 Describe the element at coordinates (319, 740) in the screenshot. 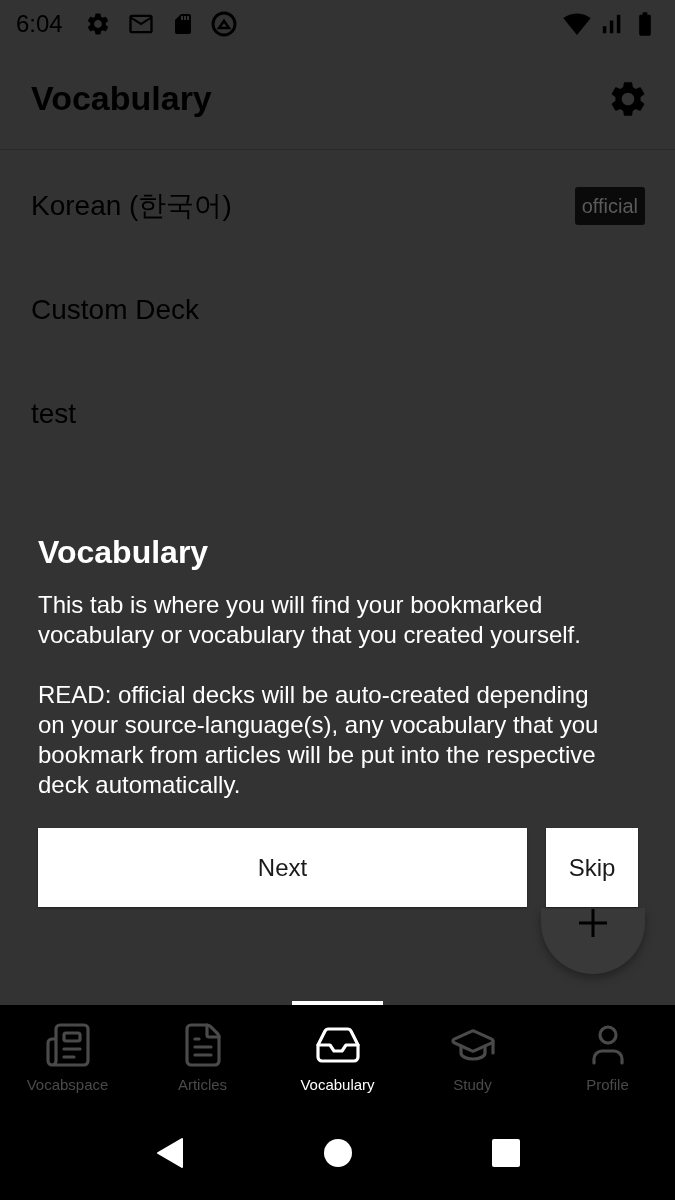

I see `coach-text: READ: official decks will be auto-created depending on your source-language(s), any vocabulary that you bookmark from articles will be put into the respective deck automatically.` at that location.